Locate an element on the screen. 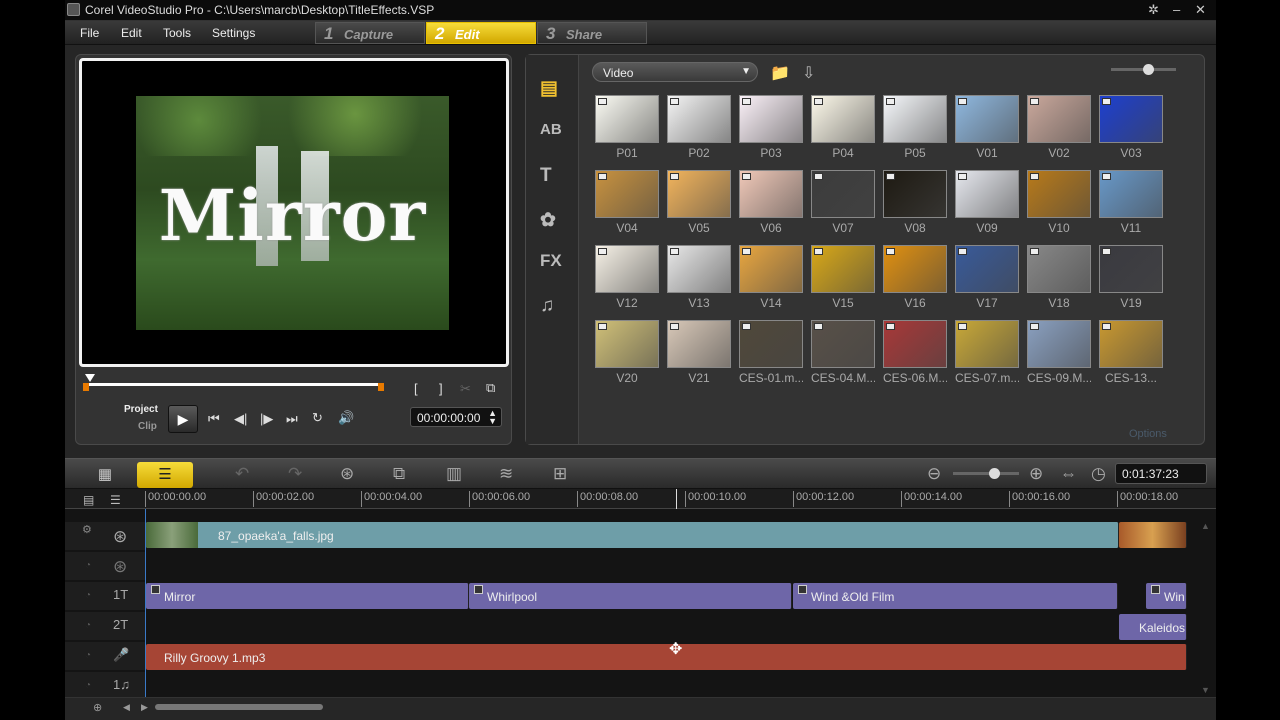  mode-clip: Clip is located at coordinates (147, 426).